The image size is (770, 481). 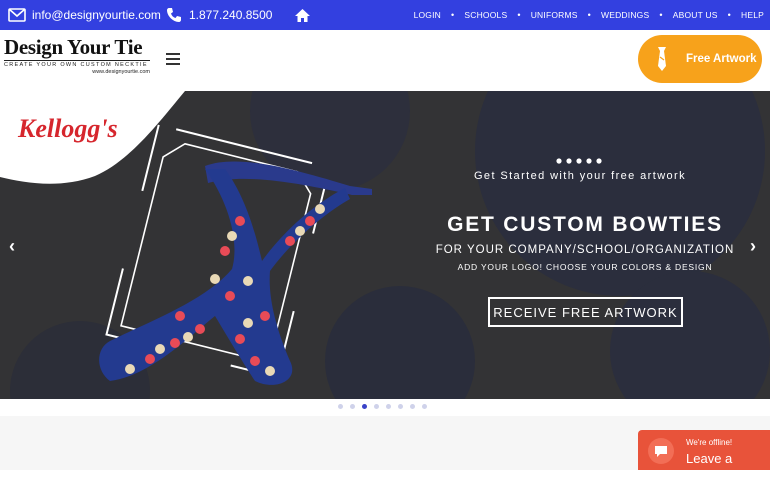 I want to click on chat-bubble-icon, so click(x=661, y=451).